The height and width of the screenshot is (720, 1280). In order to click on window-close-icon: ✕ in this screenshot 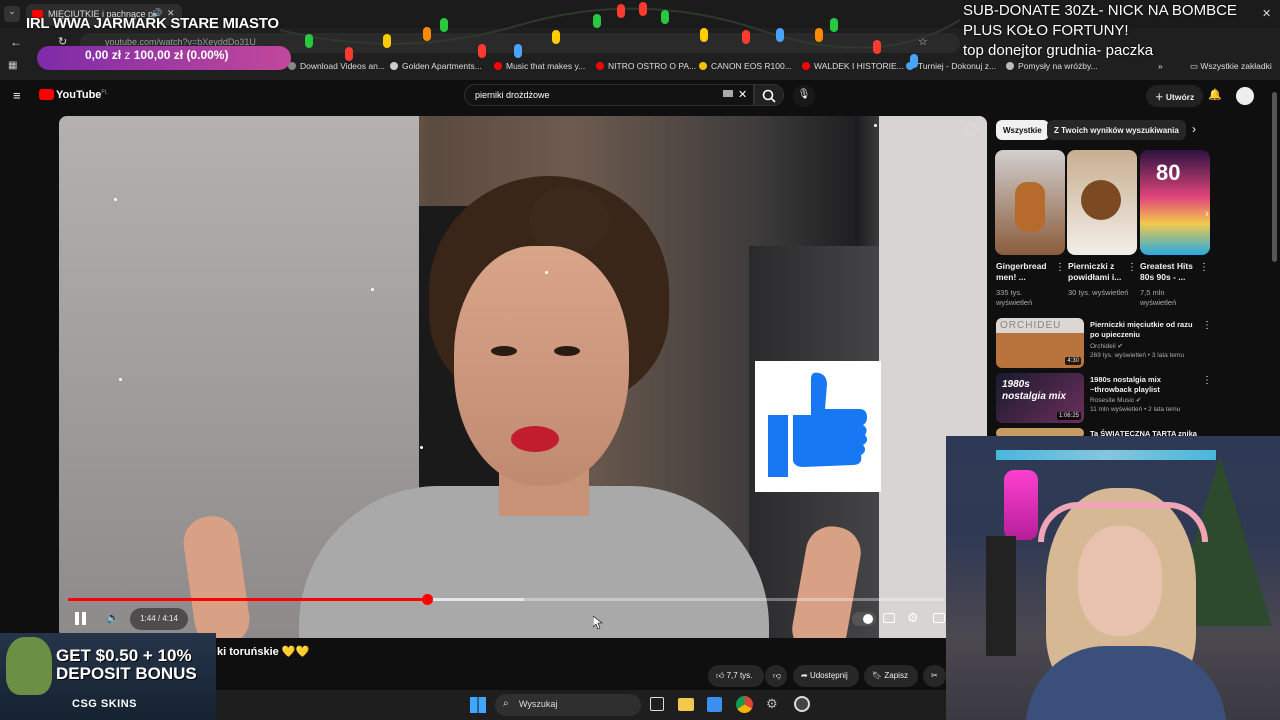, I will do `click(1266, 13)`.